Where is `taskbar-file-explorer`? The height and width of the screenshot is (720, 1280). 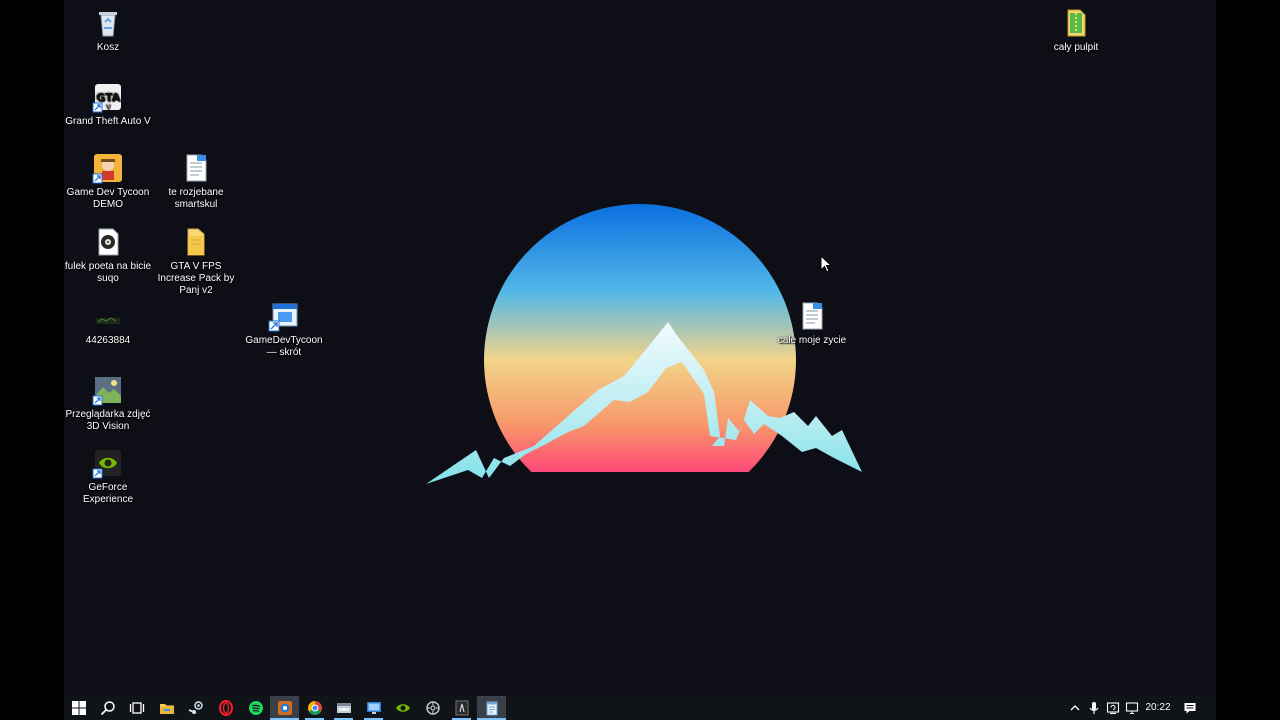
taskbar-file-explorer is located at coordinates (166, 708).